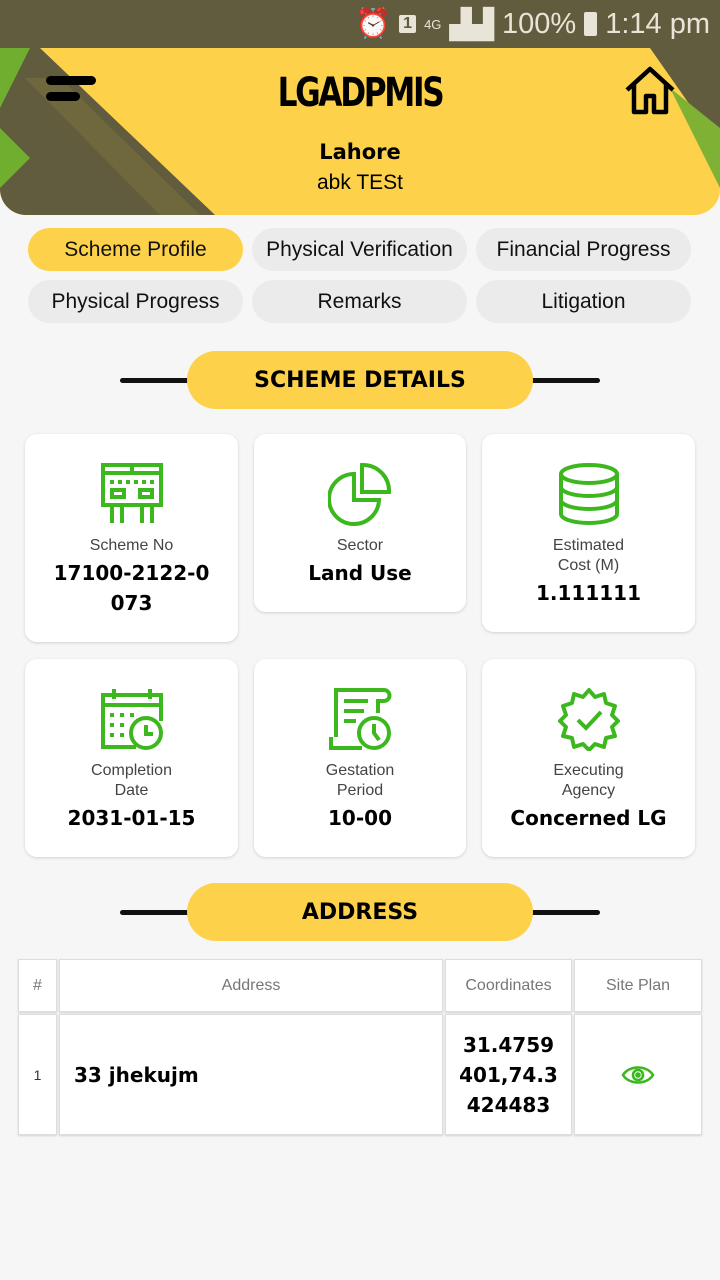 This screenshot has height=1280, width=720. Describe the element at coordinates (472, 24) in the screenshot. I see `signal-icon: ▟▟` at that location.